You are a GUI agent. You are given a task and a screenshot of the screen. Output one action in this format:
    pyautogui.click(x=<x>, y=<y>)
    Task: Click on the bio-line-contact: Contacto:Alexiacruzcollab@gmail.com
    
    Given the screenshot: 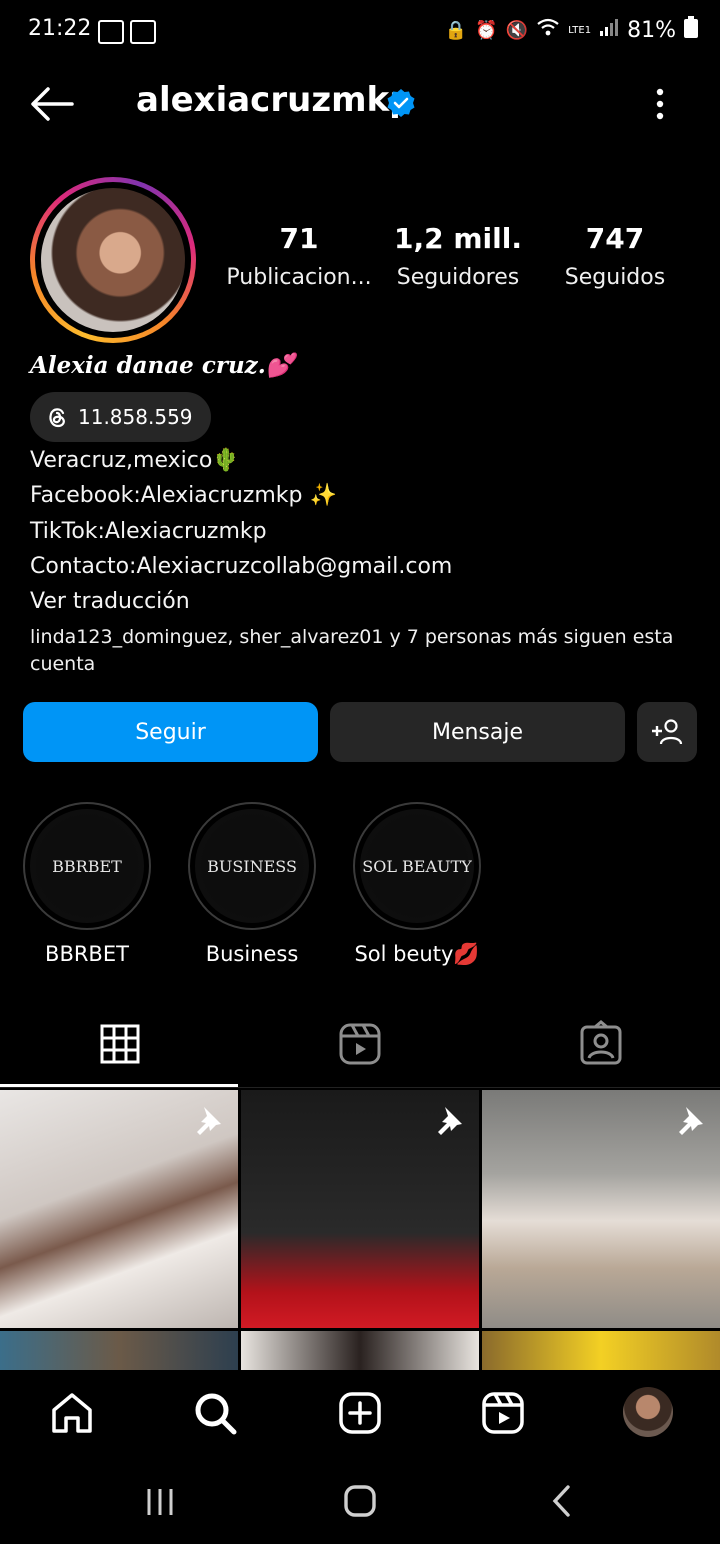 What is the action you would take?
    pyautogui.click(x=241, y=566)
    